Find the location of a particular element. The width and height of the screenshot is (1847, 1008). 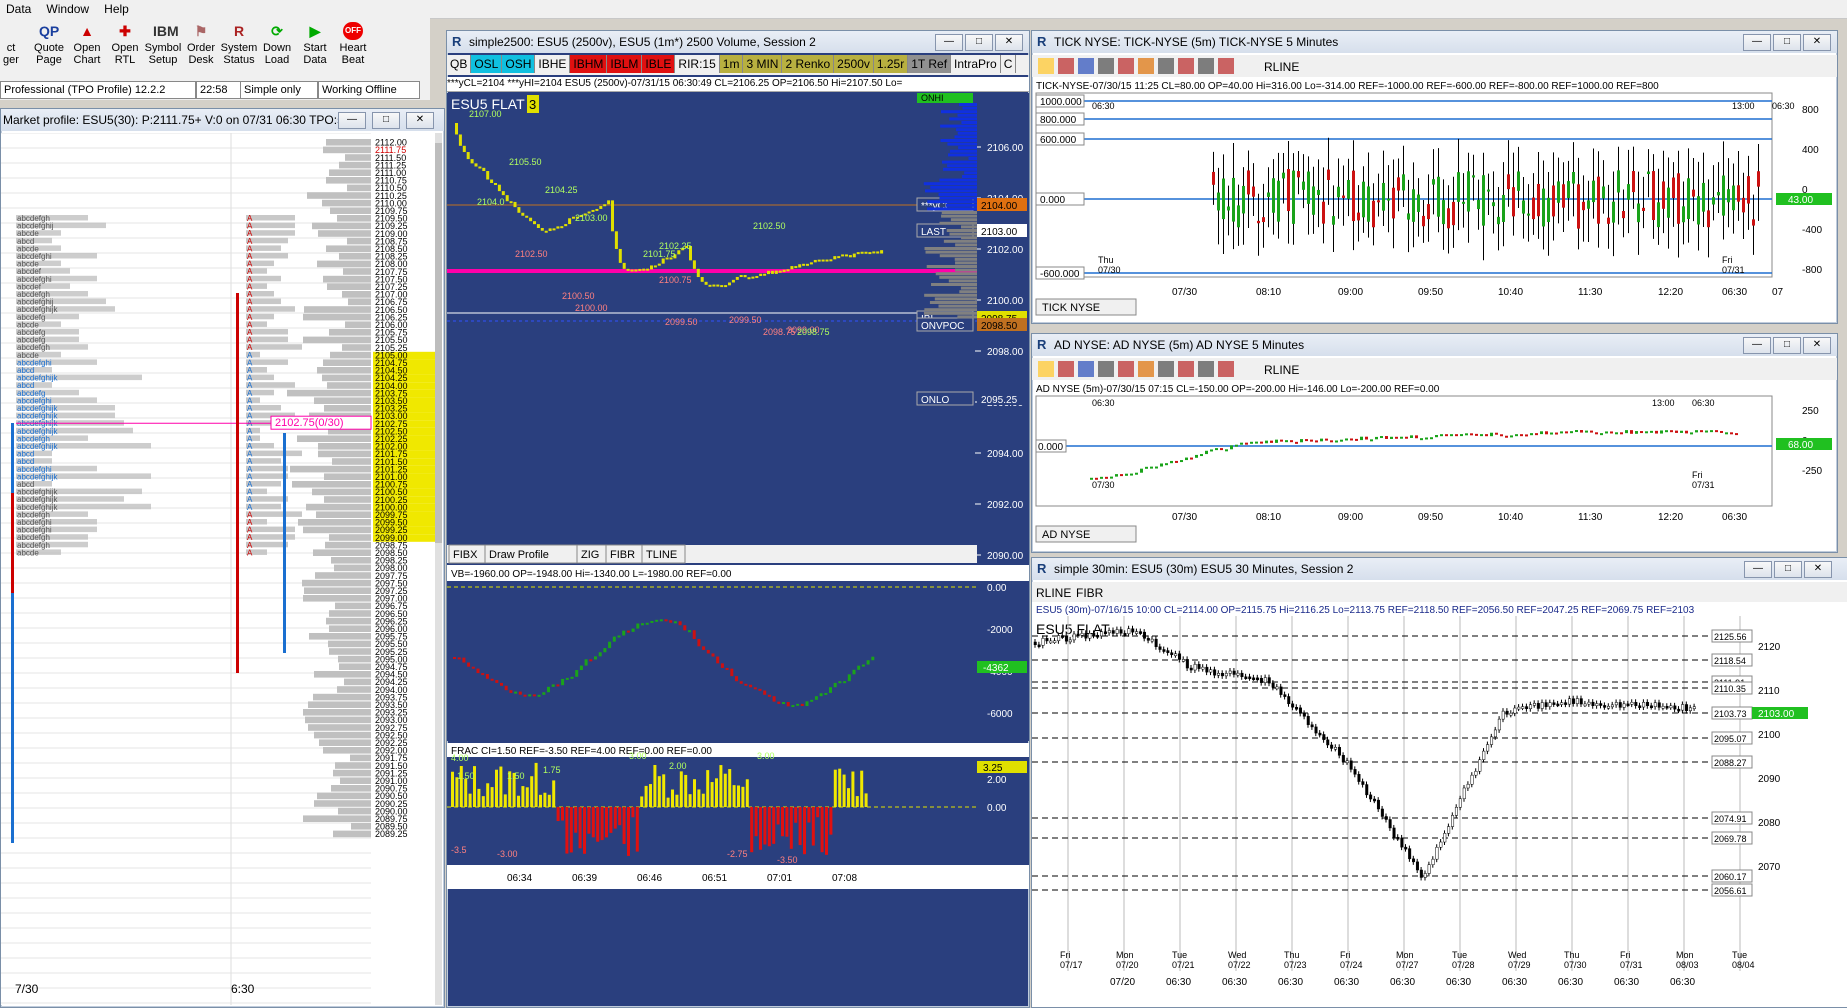

toolbar-iblm: IBLM is located at coordinates (625, 64).